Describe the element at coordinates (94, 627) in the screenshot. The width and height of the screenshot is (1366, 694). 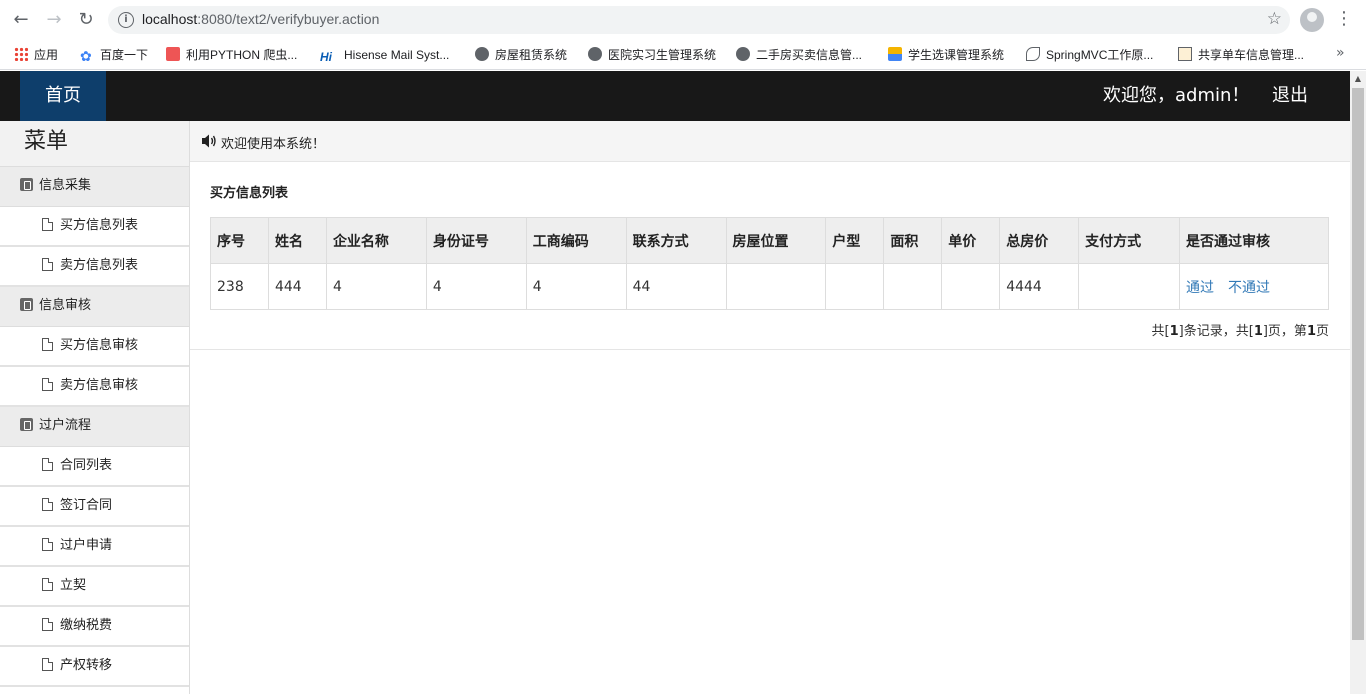
I see `sidebar-item-pay-tax: 缴纳税费` at that location.